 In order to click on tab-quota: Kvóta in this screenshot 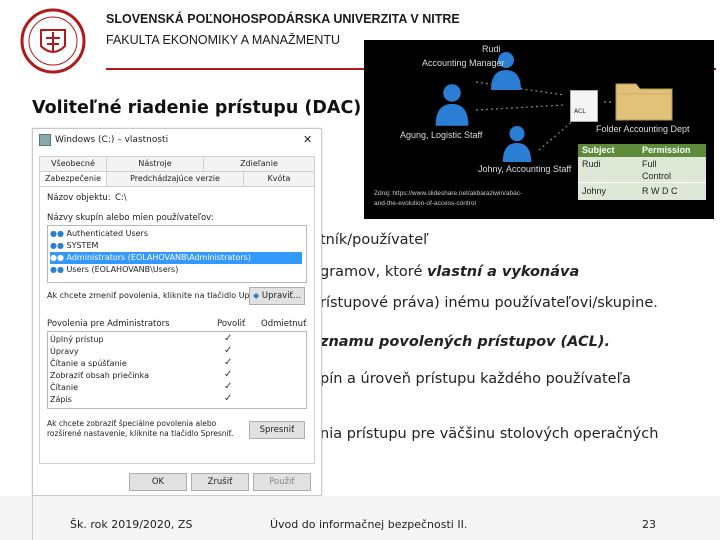, I will do `click(279, 179)`.